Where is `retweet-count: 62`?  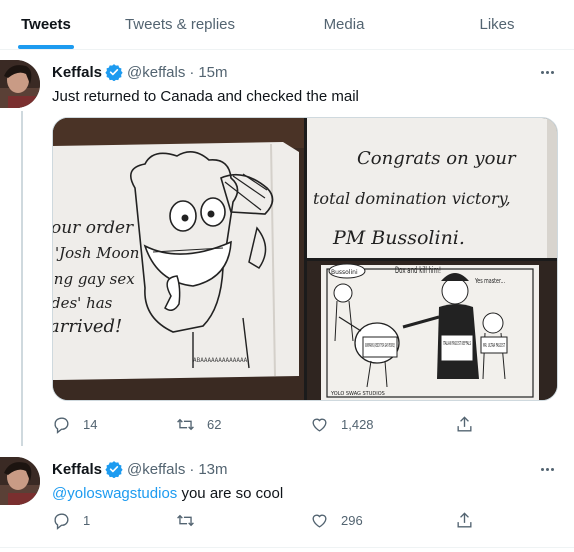 retweet-count: 62 is located at coordinates (214, 424).